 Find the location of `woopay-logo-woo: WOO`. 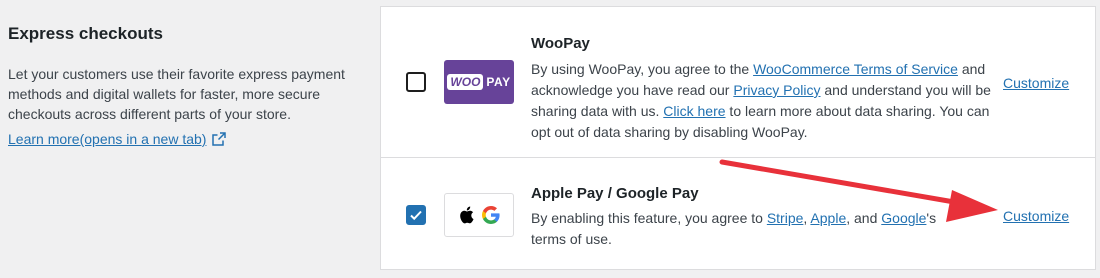

woopay-logo-woo: WOO is located at coordinates (465, 82).